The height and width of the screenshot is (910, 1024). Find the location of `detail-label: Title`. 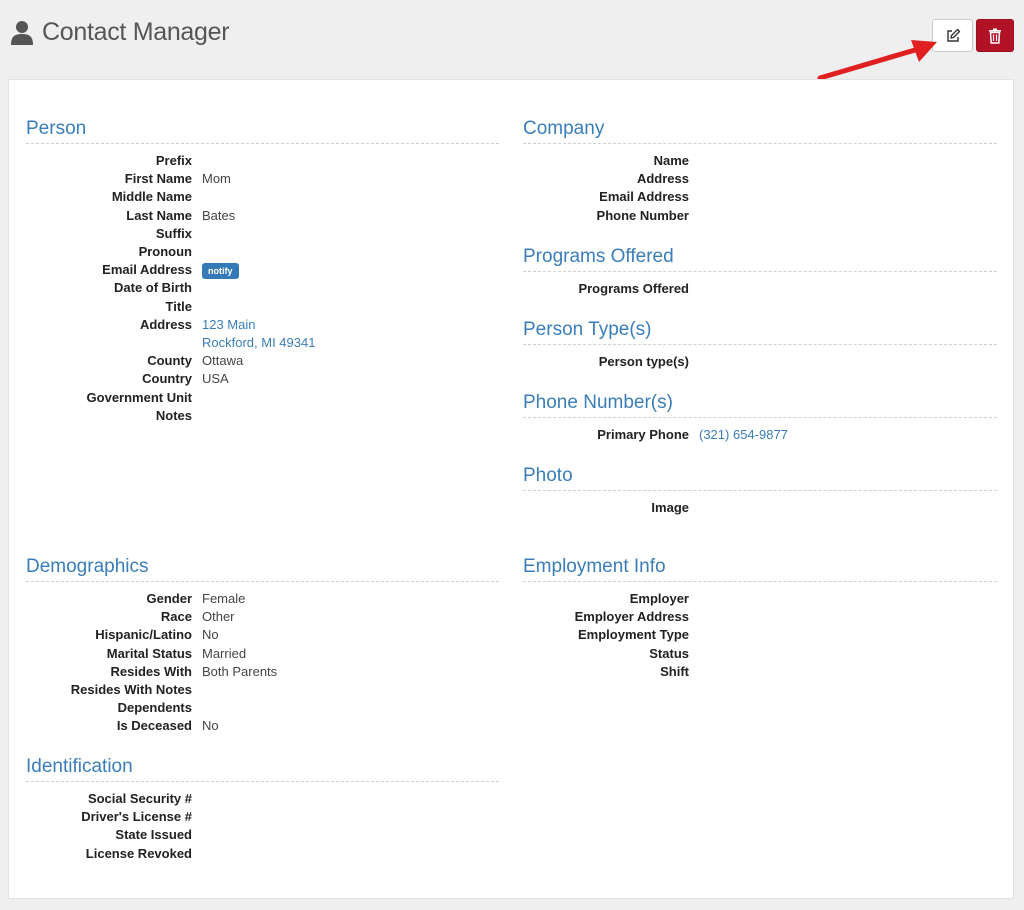

detail-label: Title is located at coordinates (179, 306).